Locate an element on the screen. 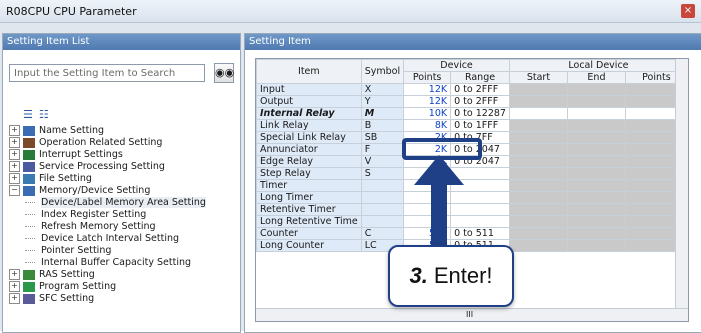  tree-item: + File Setting is located at coordinates (124, 179).